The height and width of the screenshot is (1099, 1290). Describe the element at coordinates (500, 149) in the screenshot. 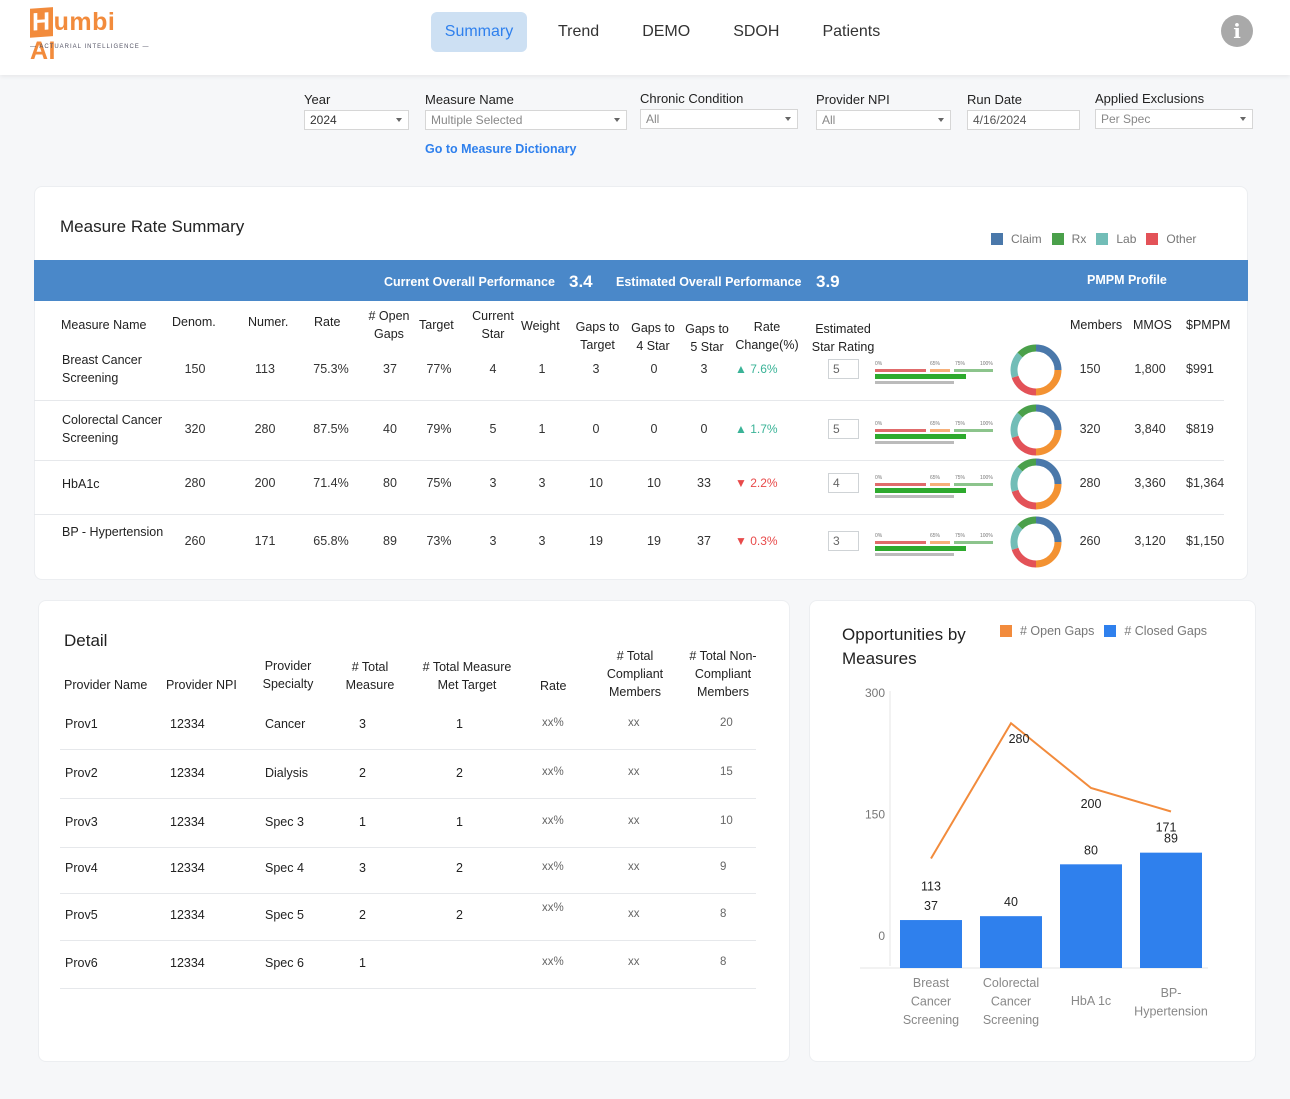

I see `measure-dictionary-link: Go to Measure Dictionary` at that location.